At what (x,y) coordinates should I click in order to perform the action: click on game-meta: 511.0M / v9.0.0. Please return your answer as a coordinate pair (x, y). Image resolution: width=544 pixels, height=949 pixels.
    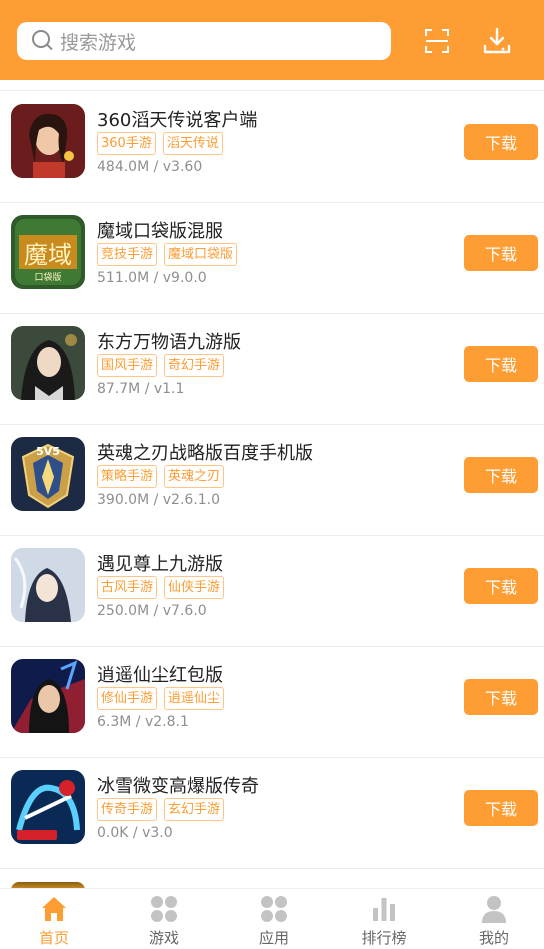
    Looking at the image, I should click on (152, 278).